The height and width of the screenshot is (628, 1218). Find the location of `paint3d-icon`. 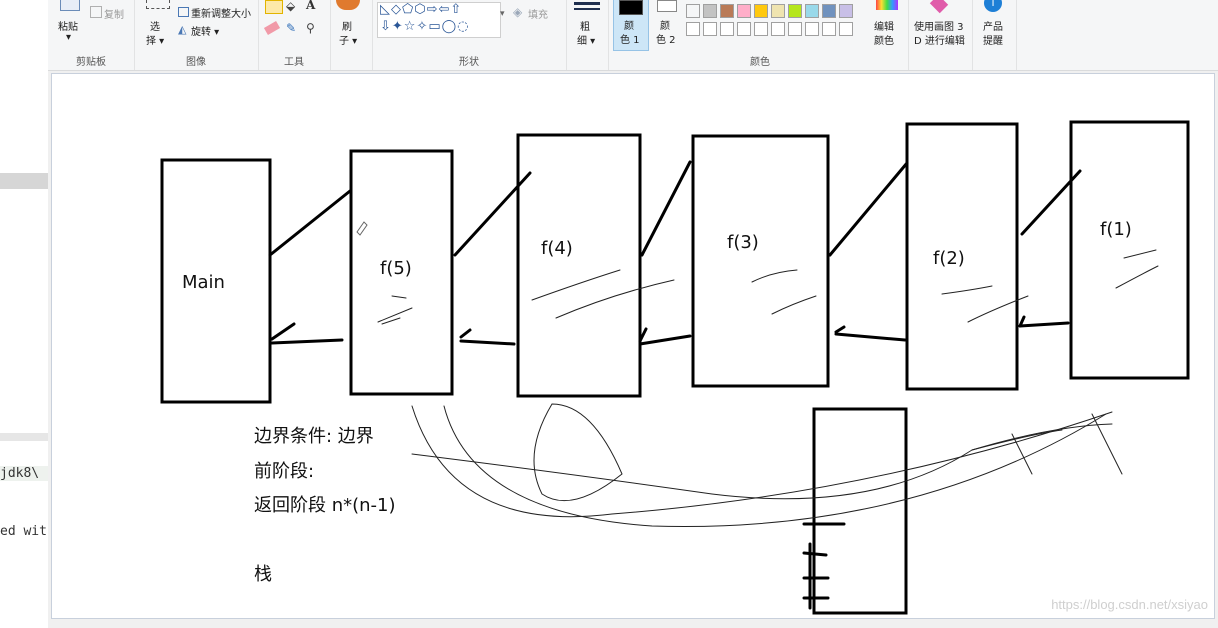

paint3d-icon is located at coordinates (939, 7).